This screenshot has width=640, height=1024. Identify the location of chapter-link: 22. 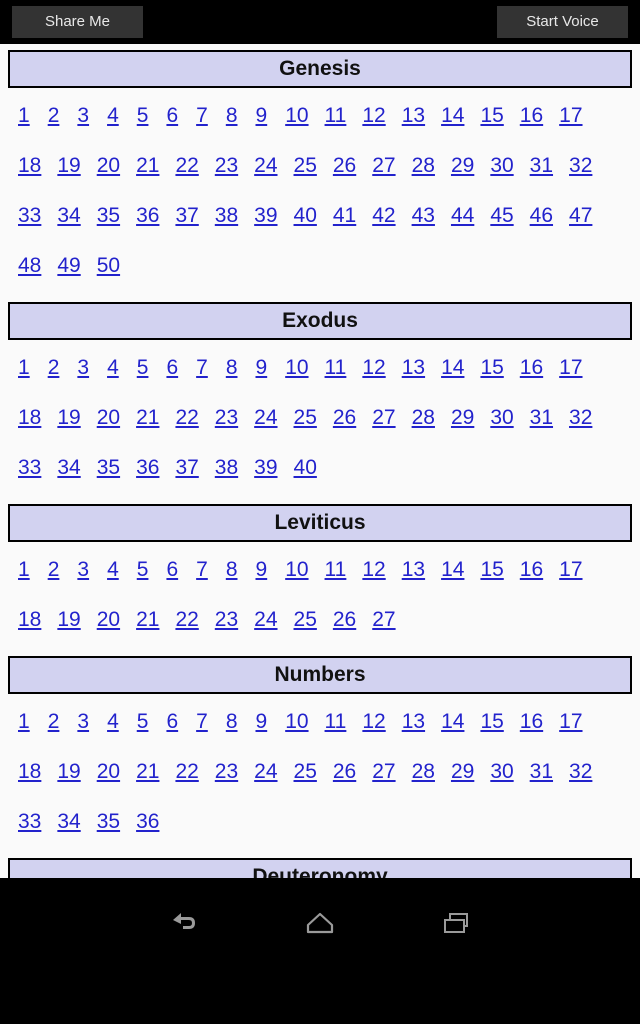
(186, 165).